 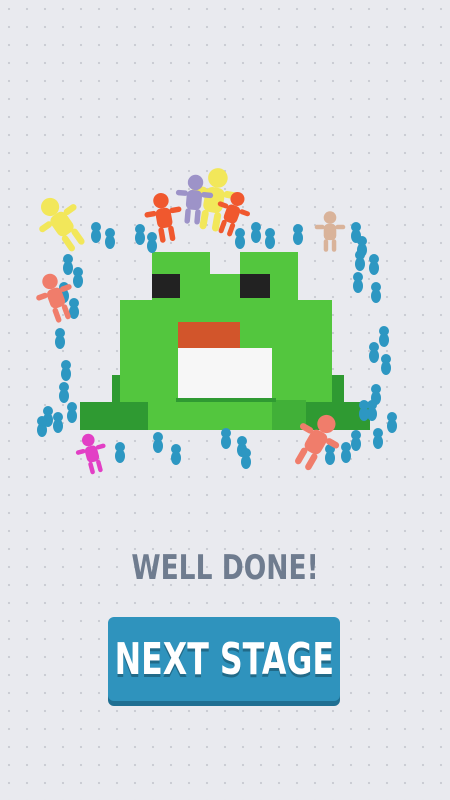 I want to click on frog-belly-lower, so click(x=226, y=400).